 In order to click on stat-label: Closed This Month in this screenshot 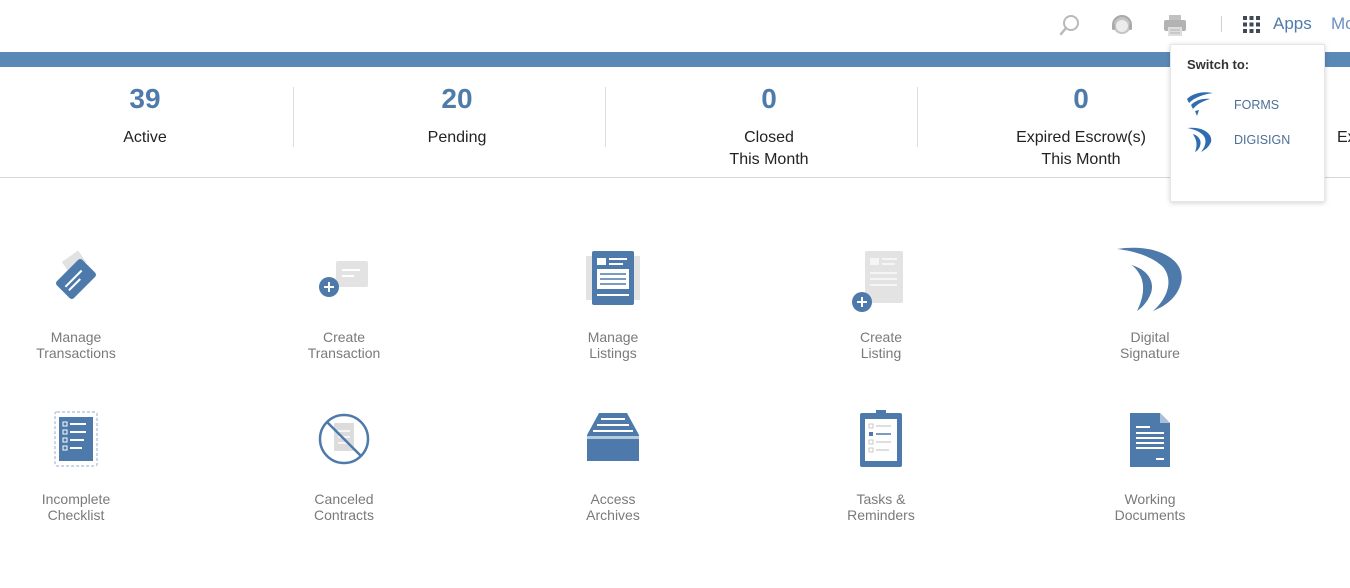, I will do `click(769, 148)`.